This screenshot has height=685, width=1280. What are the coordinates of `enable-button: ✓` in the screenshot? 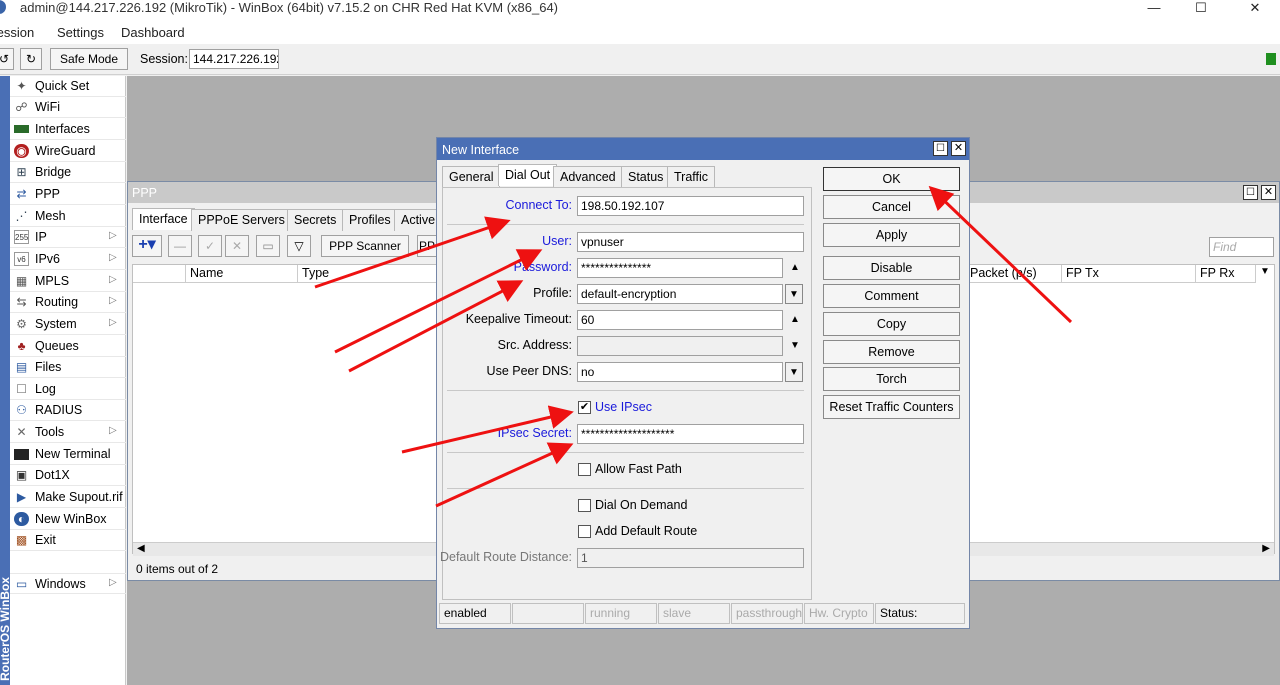 It's located at (210, 246).